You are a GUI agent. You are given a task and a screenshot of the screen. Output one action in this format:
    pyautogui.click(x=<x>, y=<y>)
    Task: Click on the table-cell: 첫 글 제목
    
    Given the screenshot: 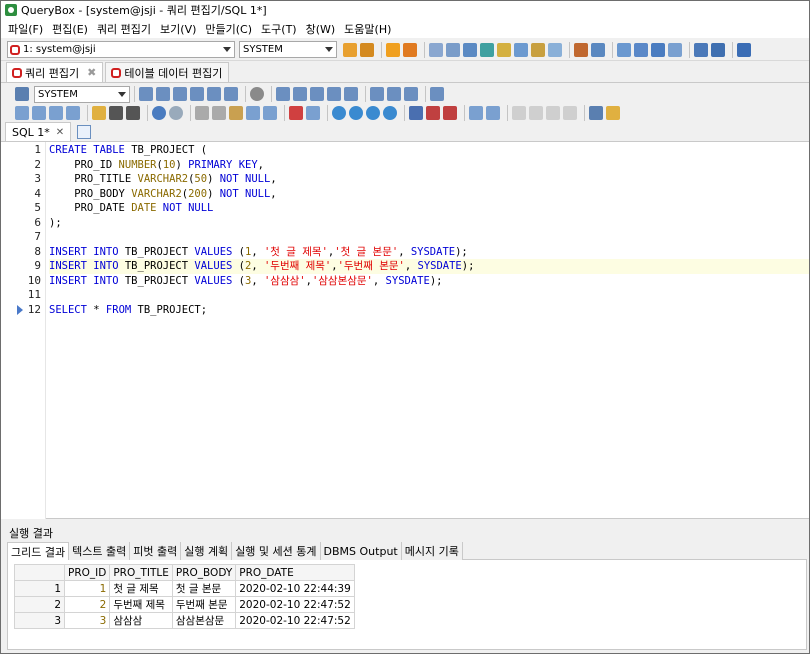 What is the action you would take?
    pyautogui.click(x=141, y=588)
    